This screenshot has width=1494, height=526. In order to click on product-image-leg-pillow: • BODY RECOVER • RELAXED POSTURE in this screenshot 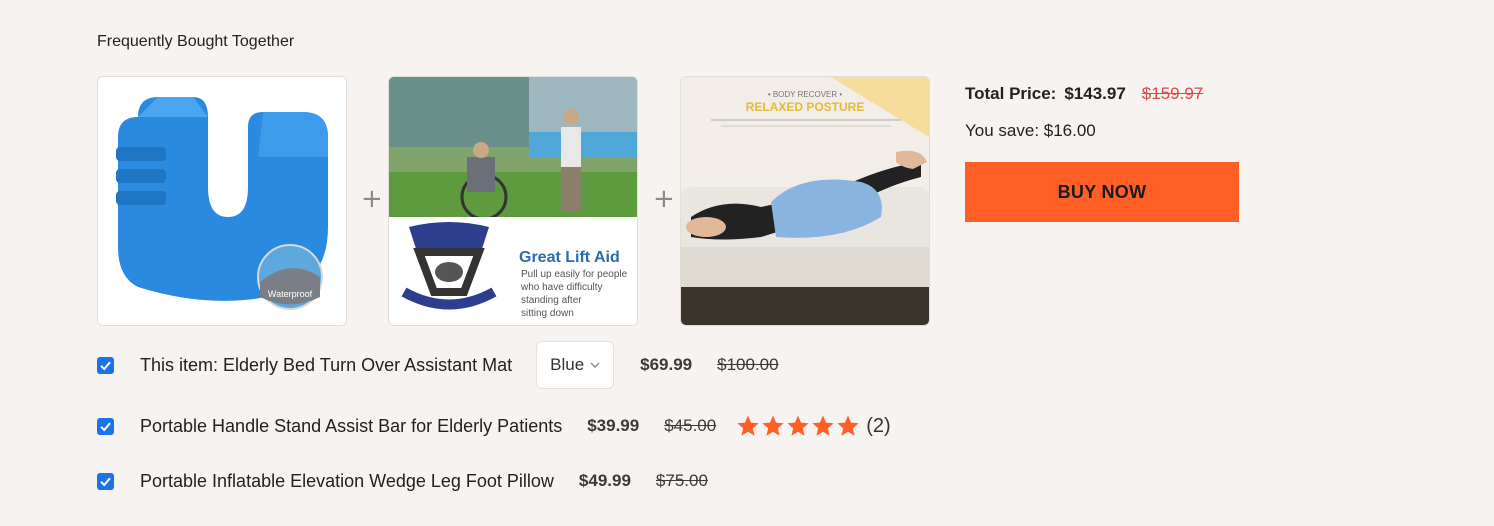, I will do `click(805, 201)`.